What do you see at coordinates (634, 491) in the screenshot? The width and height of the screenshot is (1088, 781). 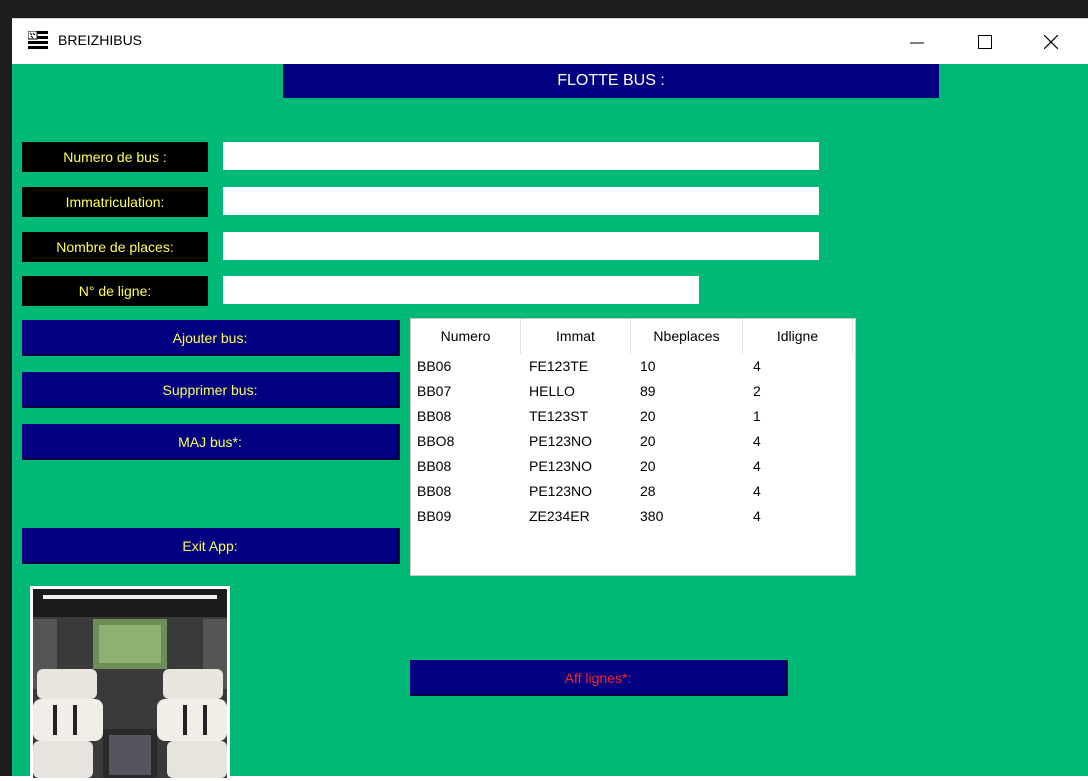 I see `table-row: BB08 PE123NO 28 4` at bounding box center [634, 491].